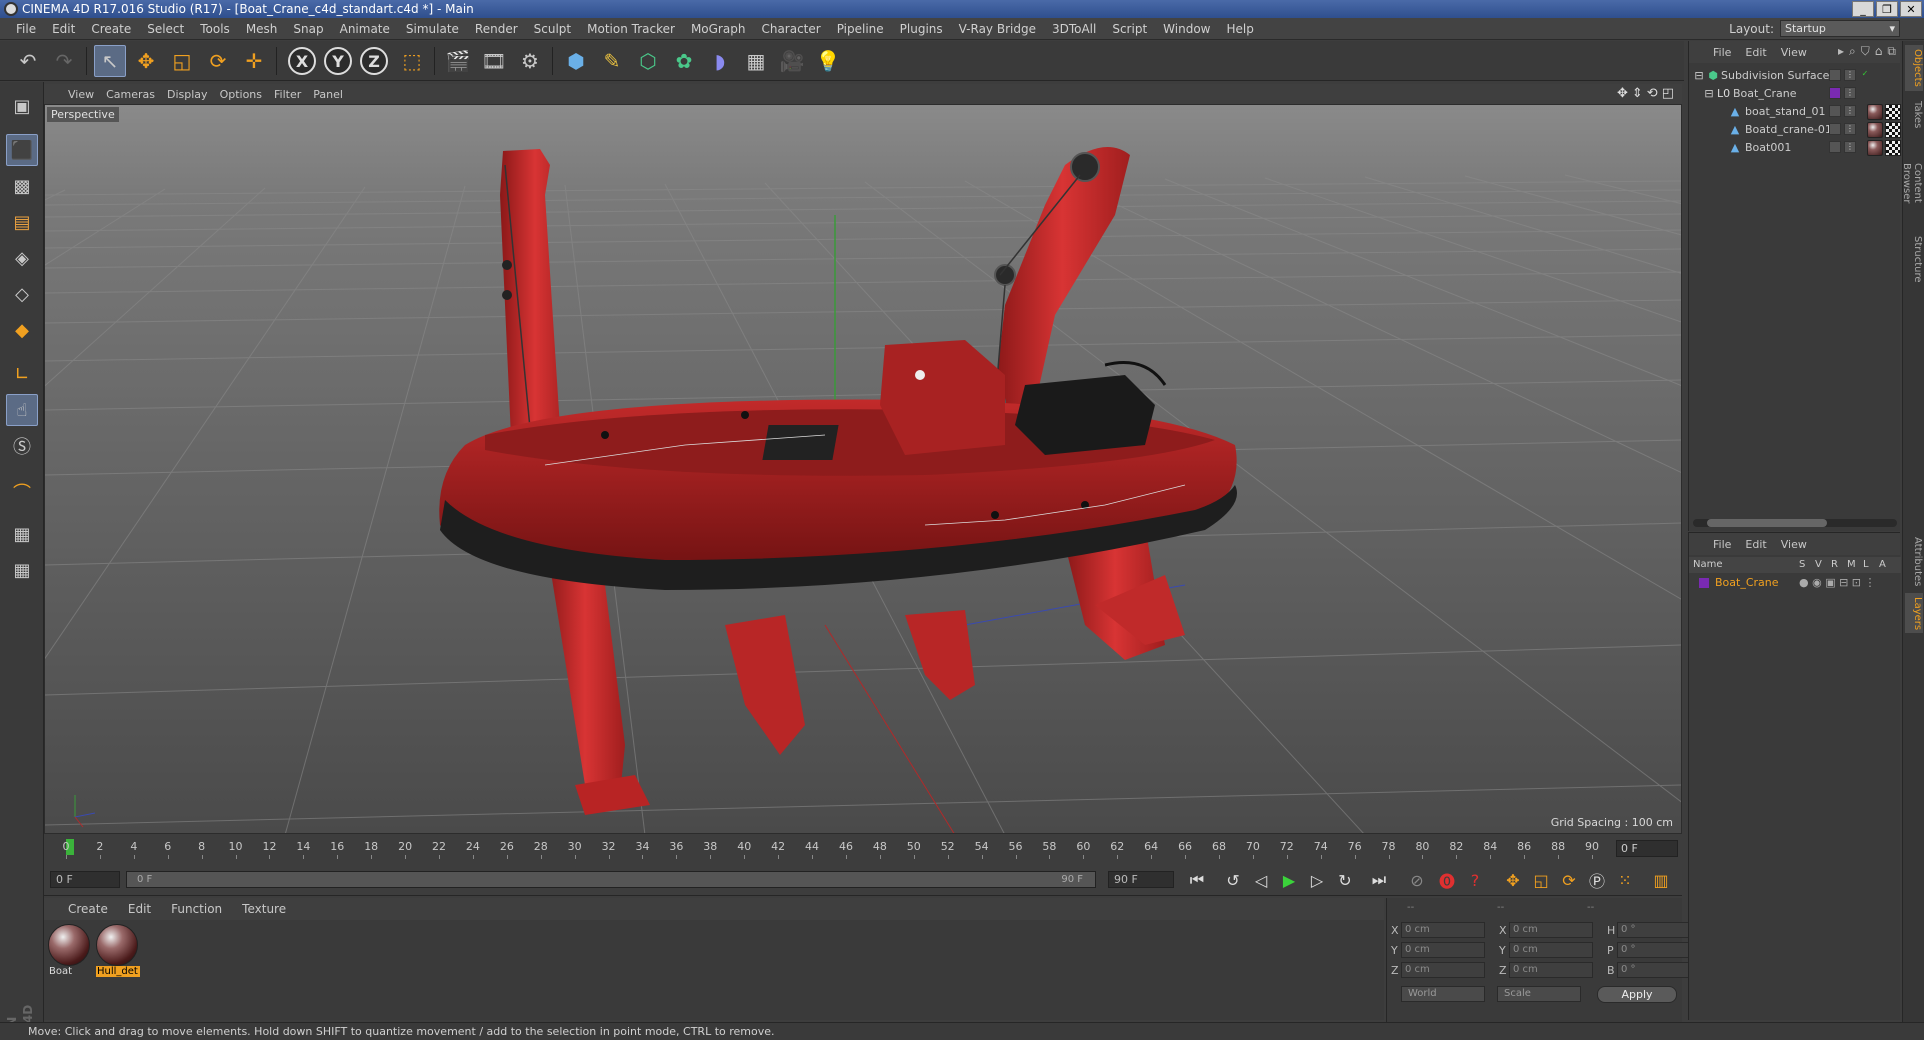  What do you see at coordinates (1835, 75) in the screenshot?
I see `layer-flag` at bounding box center [1835, 75].